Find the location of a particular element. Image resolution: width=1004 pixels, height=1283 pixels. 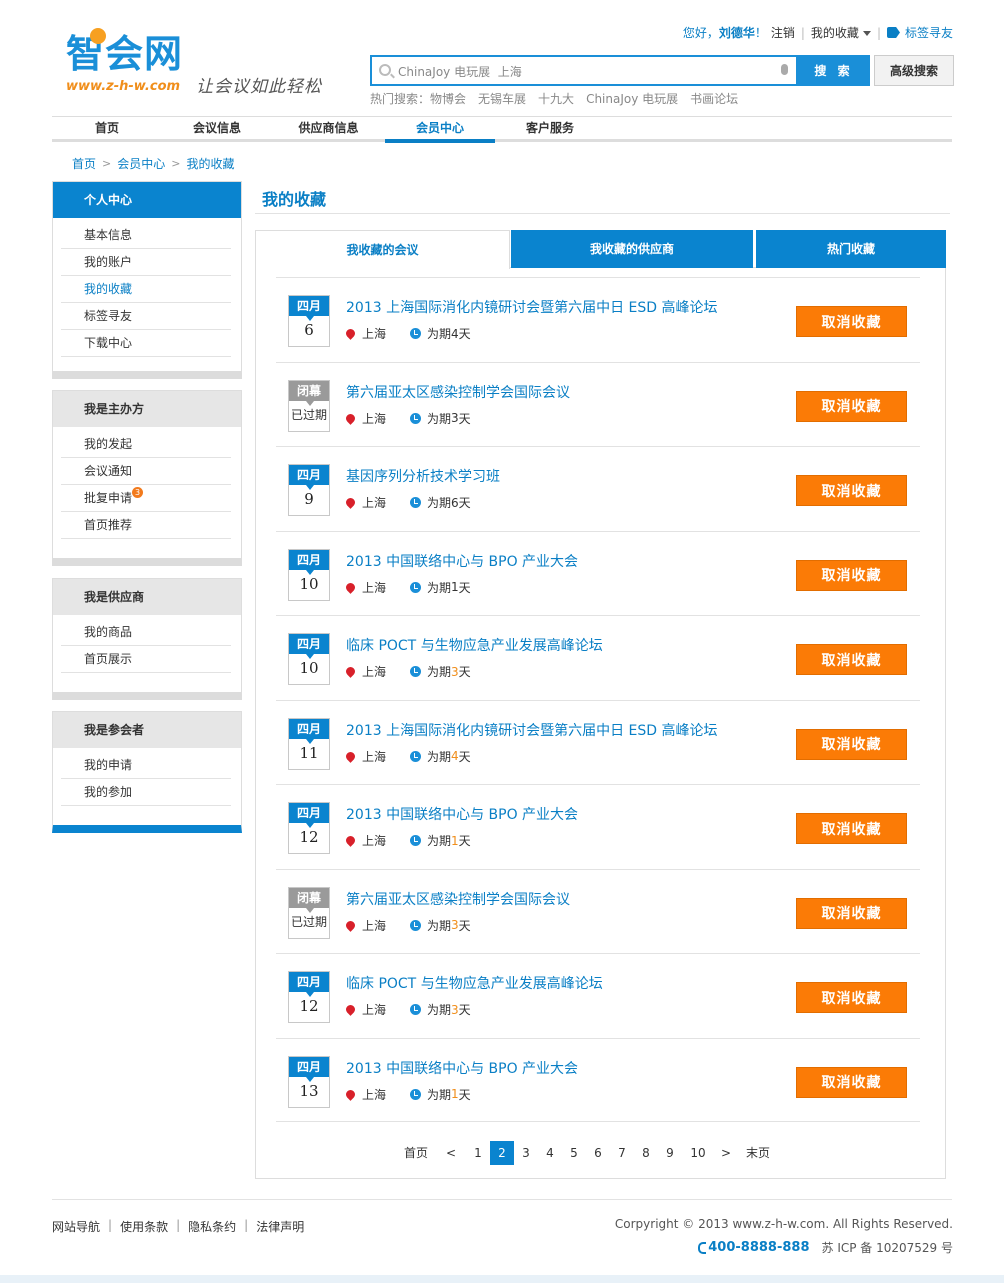

meeting-meta: 上海 为期 4 天 is located at coordinates (407, 333).